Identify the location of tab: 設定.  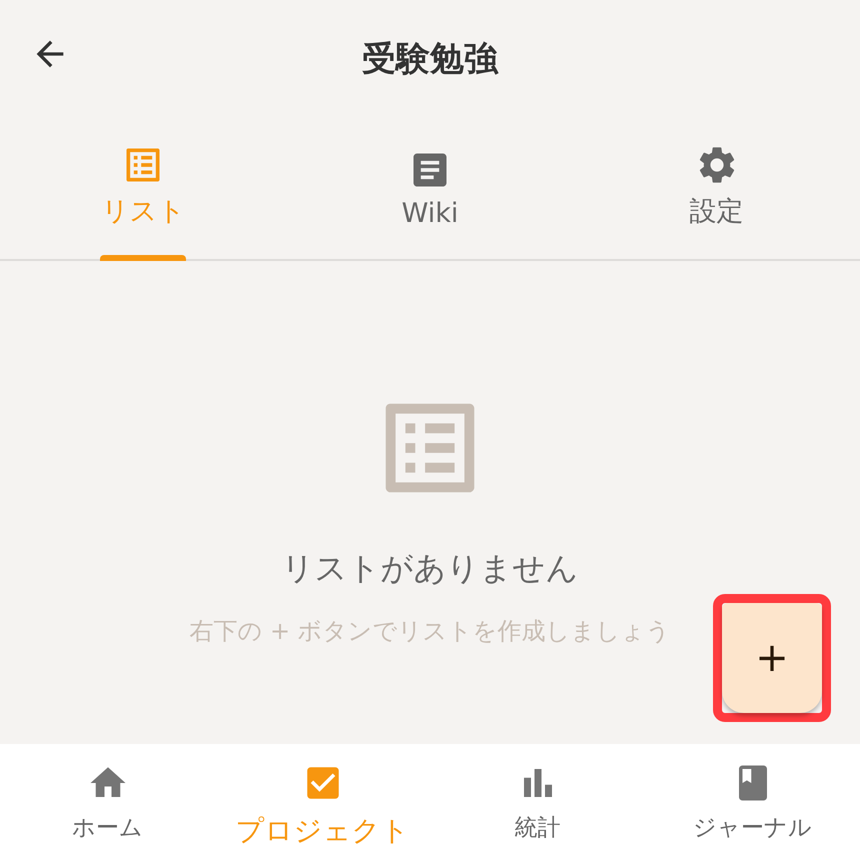
(716, 188).